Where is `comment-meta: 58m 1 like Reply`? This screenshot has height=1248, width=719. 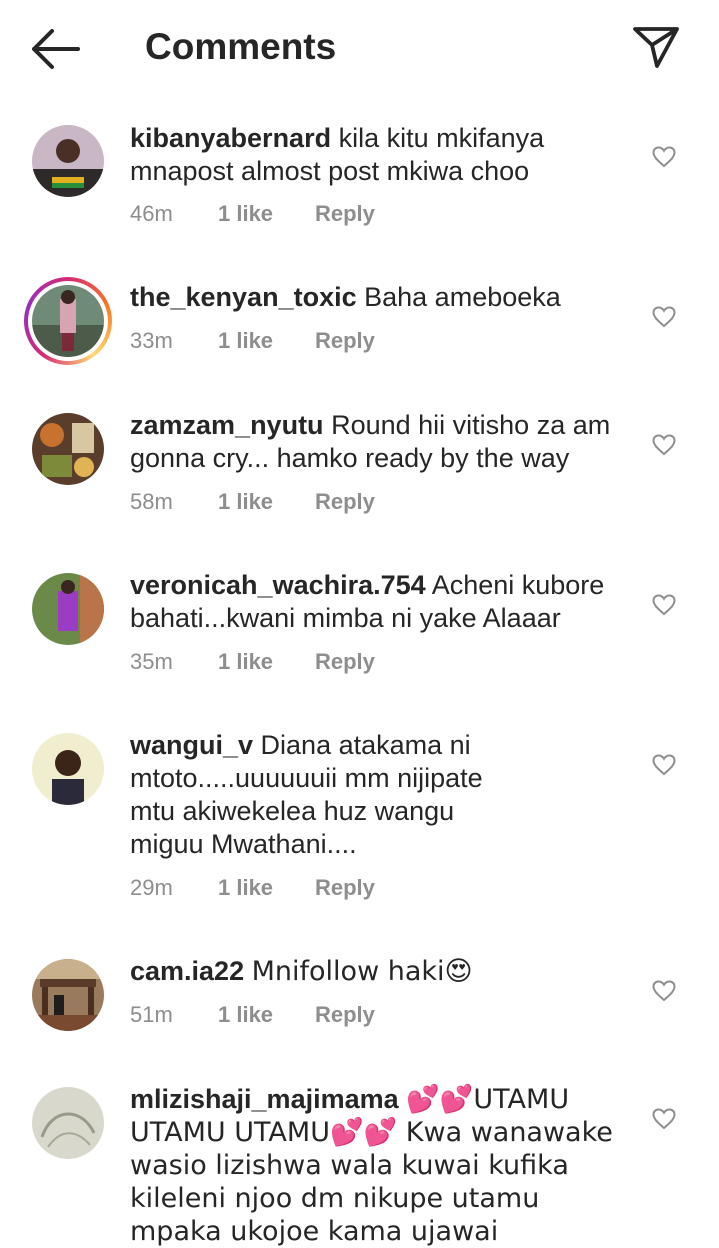 comment-meta: 58m 1 like Reply is located at coordinates (252, 502).